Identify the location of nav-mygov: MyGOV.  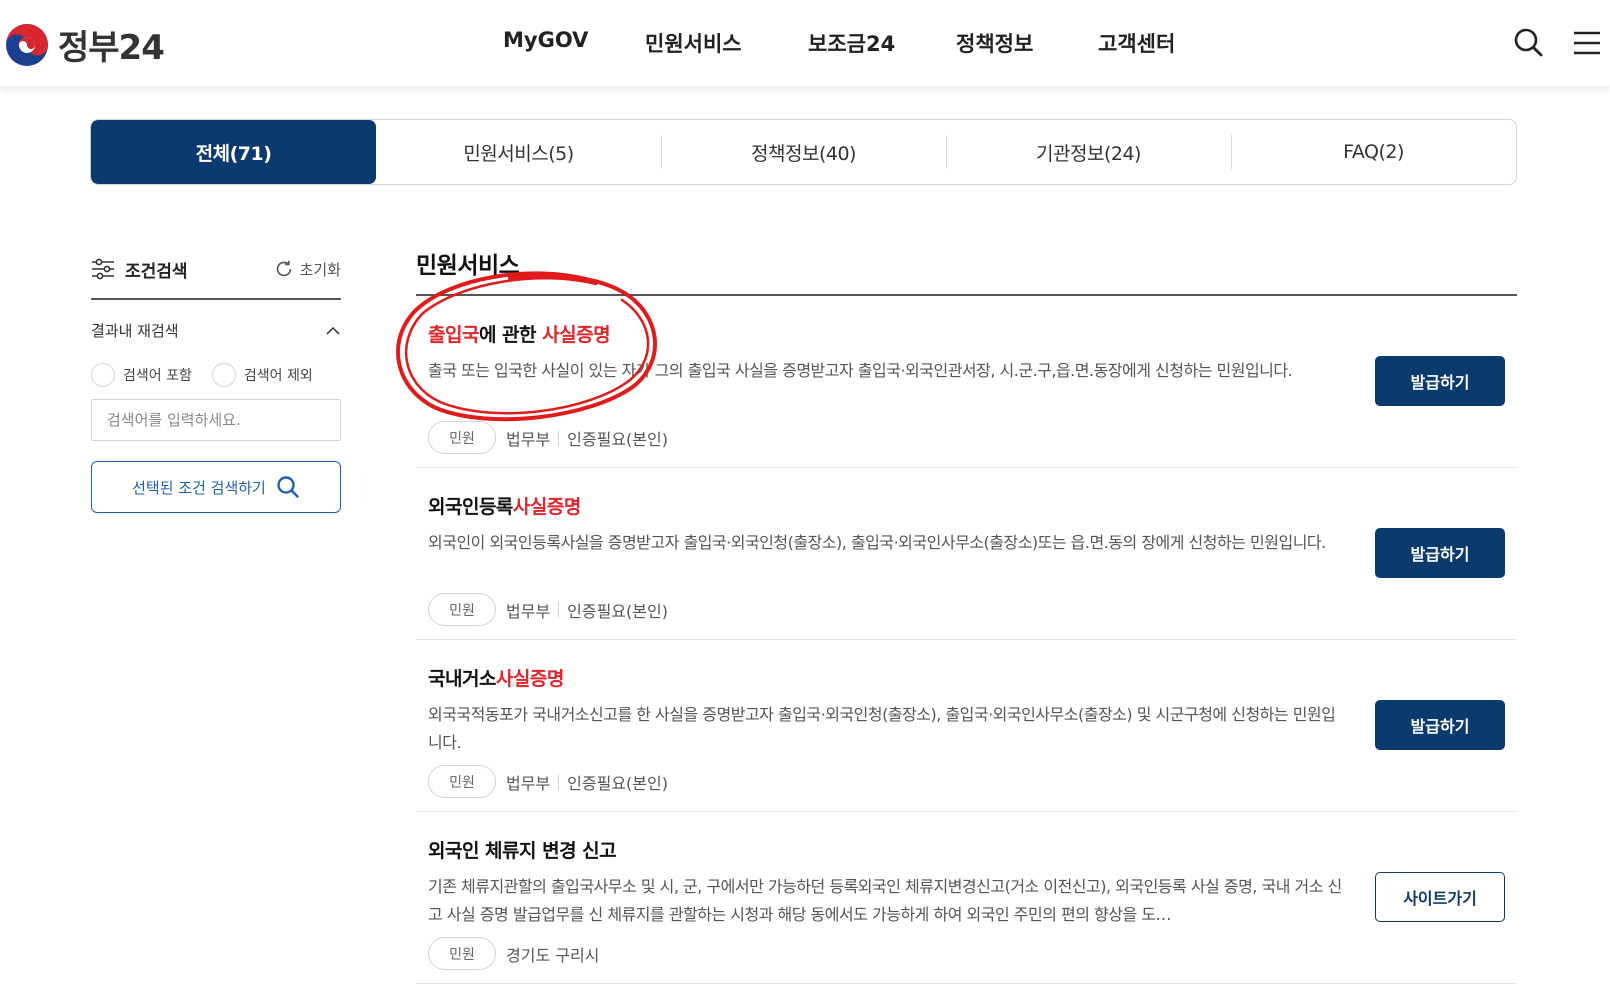
(545, 40).